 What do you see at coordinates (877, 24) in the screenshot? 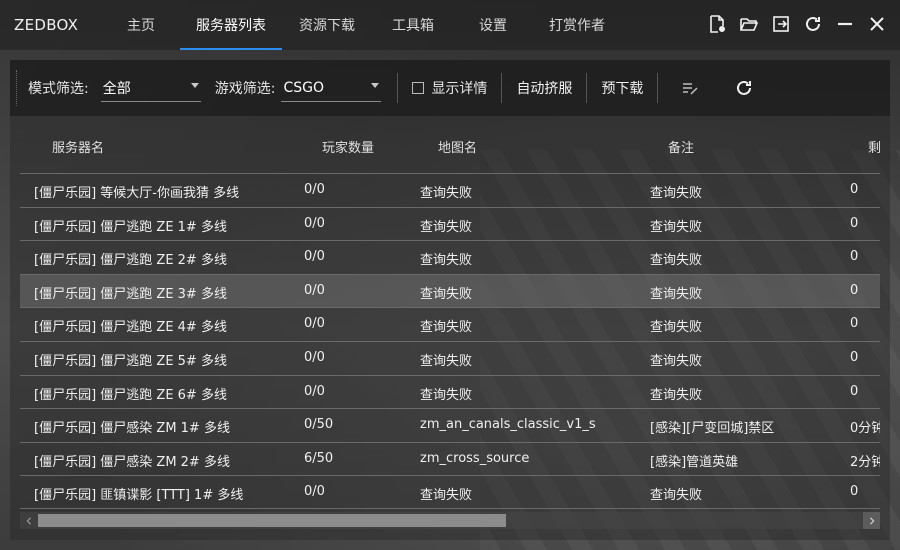
I see `close-icon` at bounding box center [877, 24].